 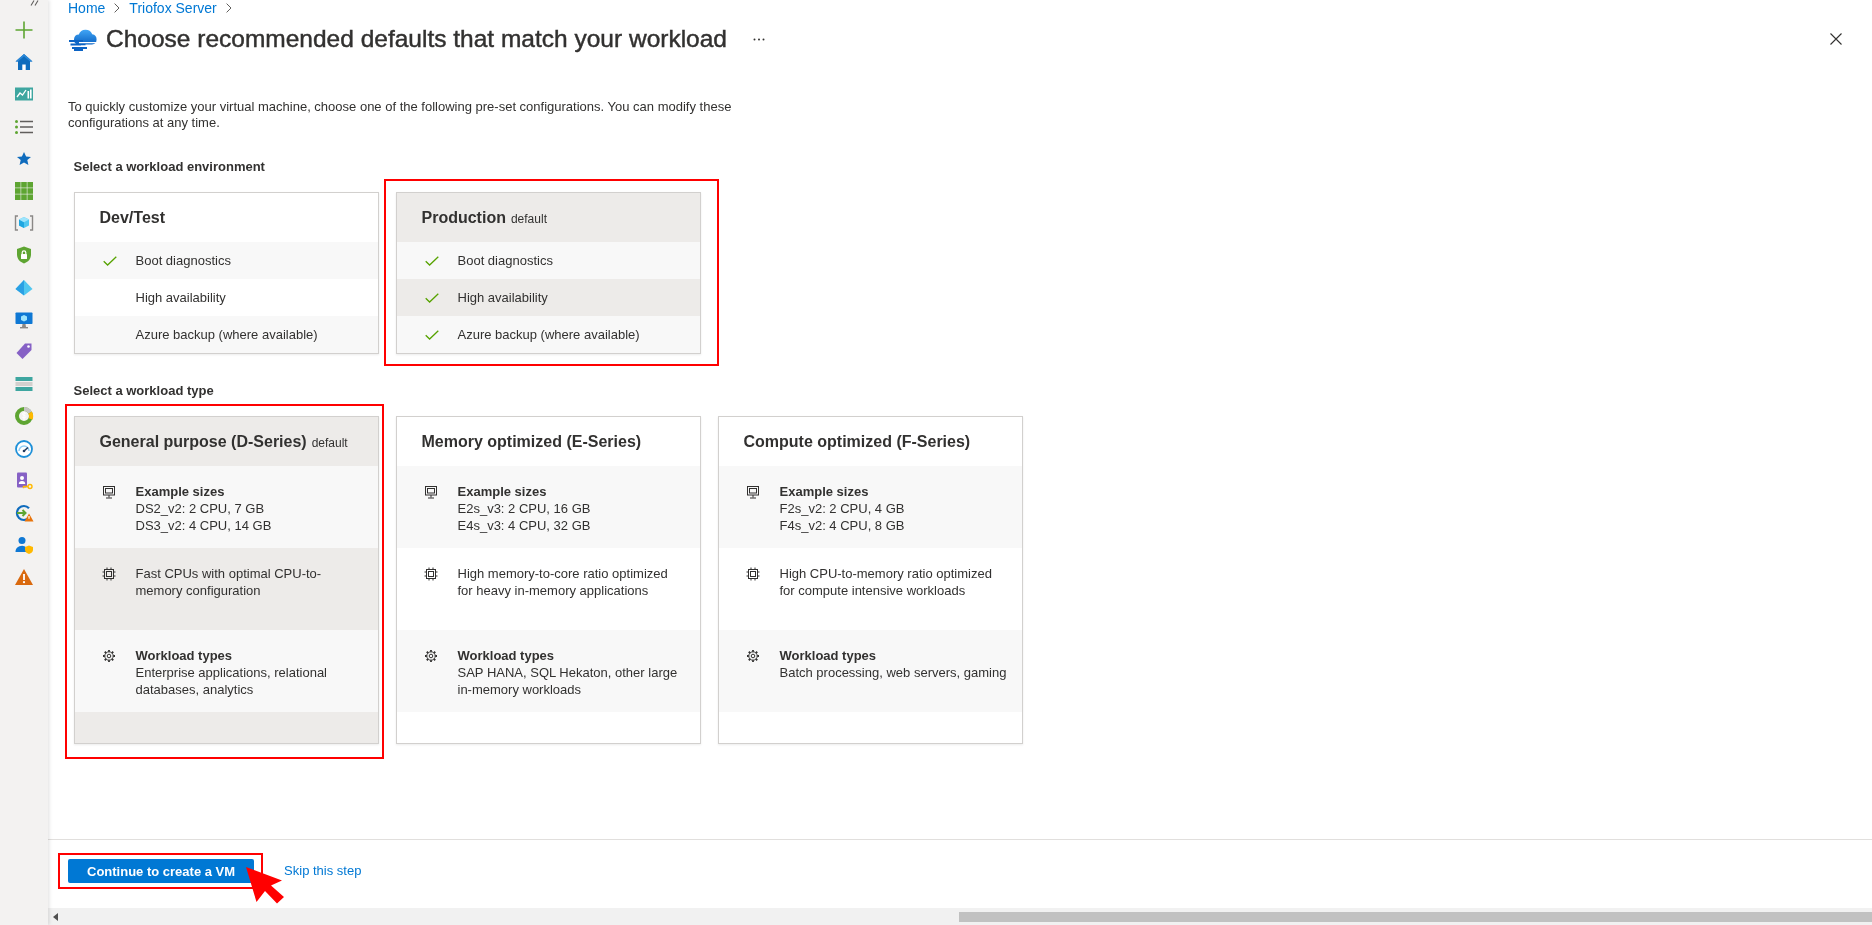 What do you see at coordinates (857, 441) in the screenshot?
I see `card-title: Compute optimized (F-Series)` at bounding box center [857, 441].